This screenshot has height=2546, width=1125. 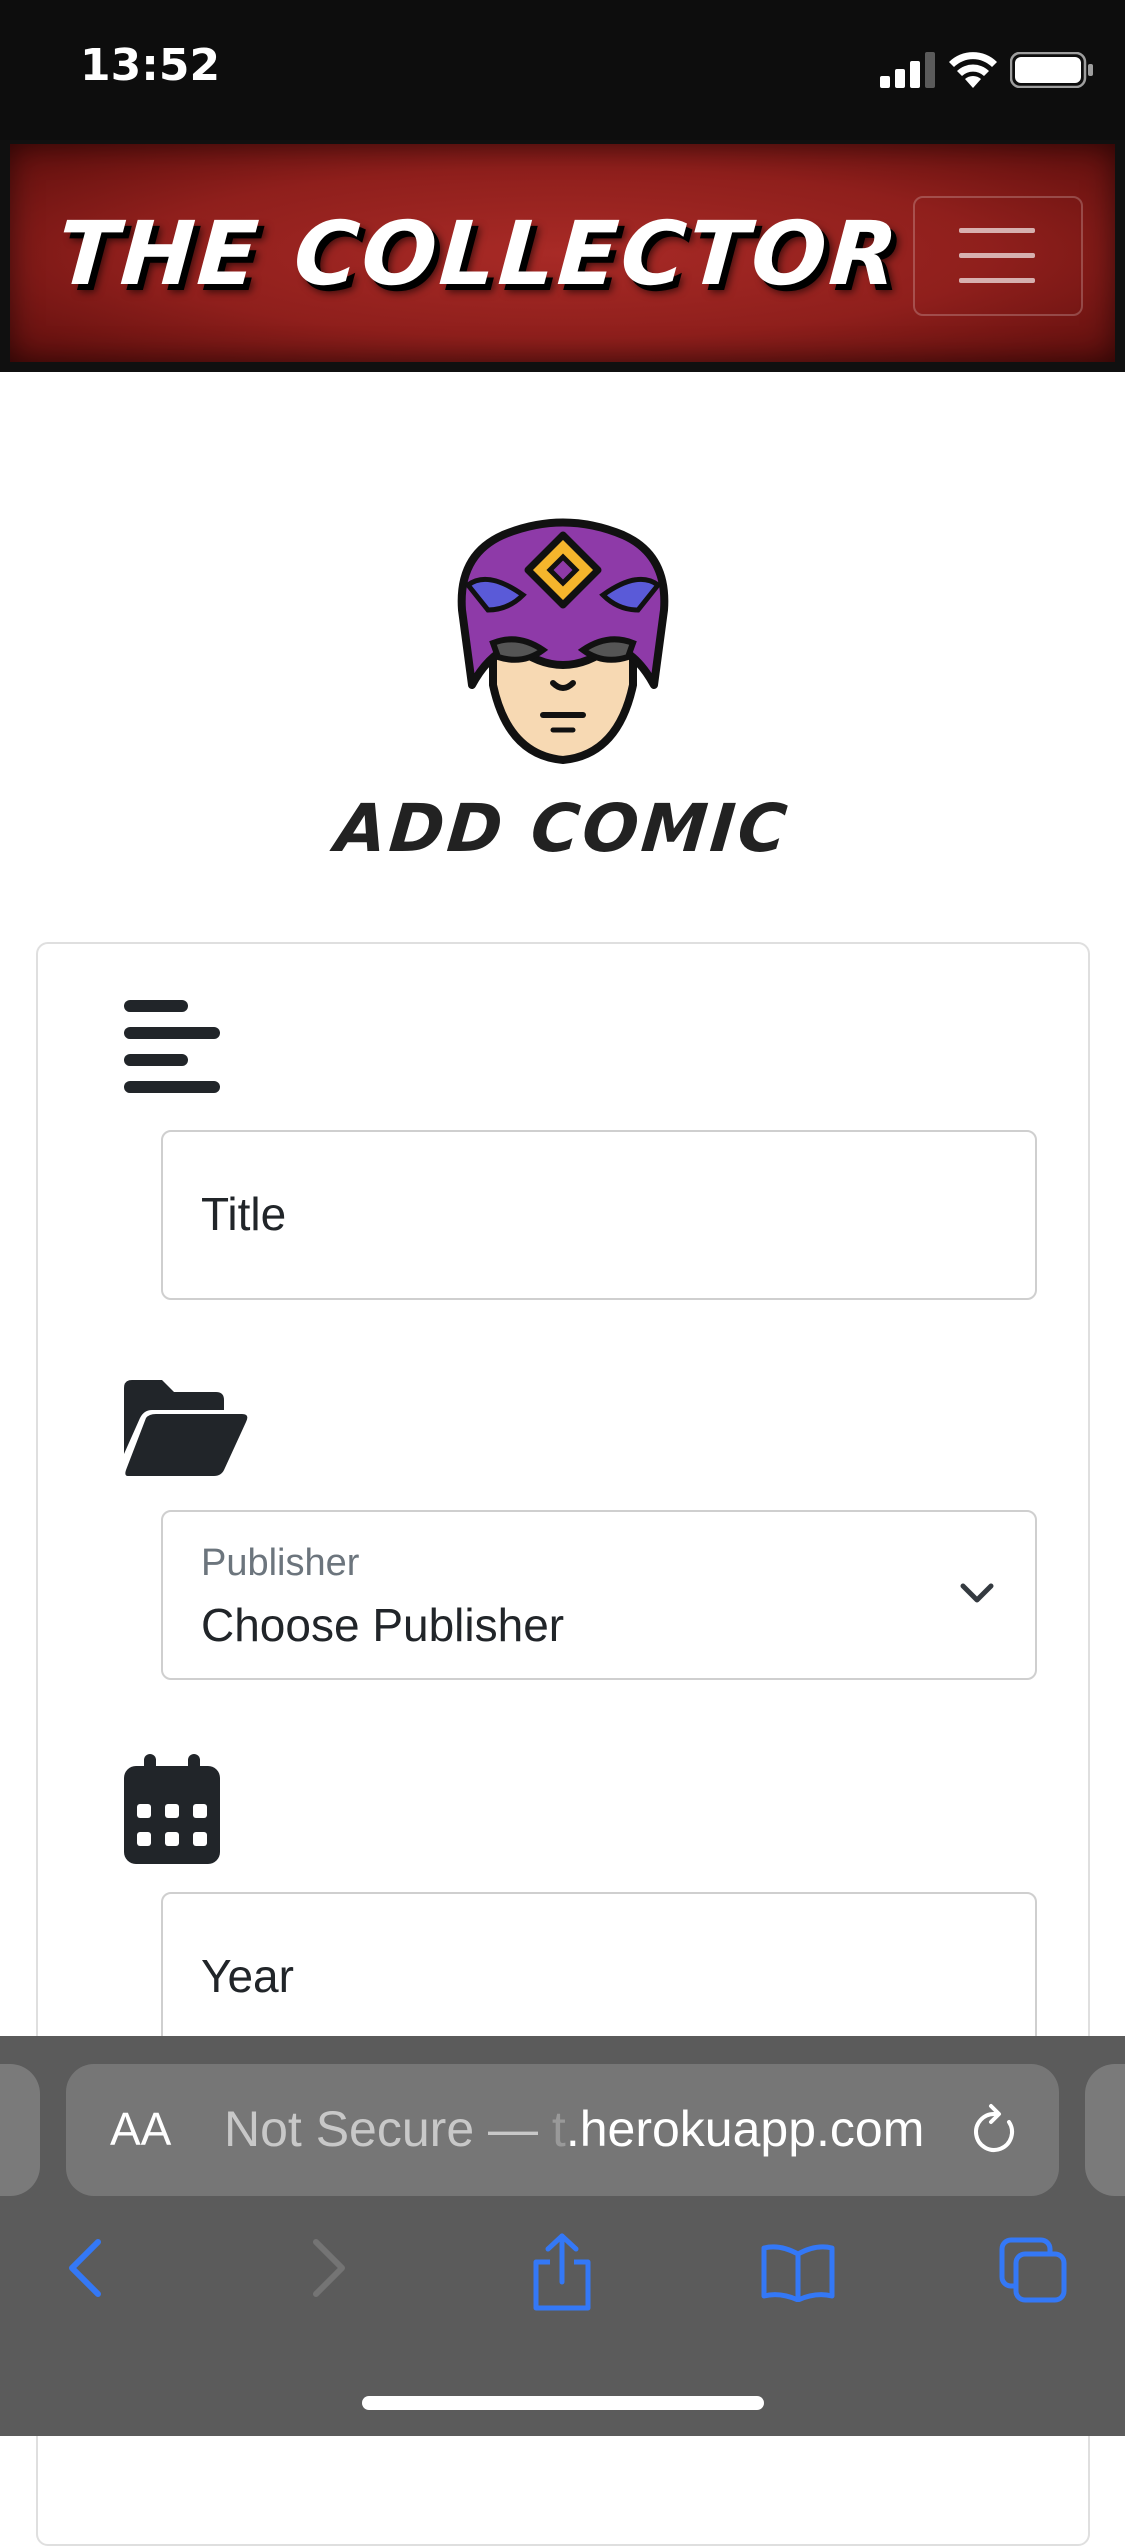 What do you see at coordinates (562, 828) in the screenshot?
I see `page-title: ADD COMIC` at bounding box center [562, 828].